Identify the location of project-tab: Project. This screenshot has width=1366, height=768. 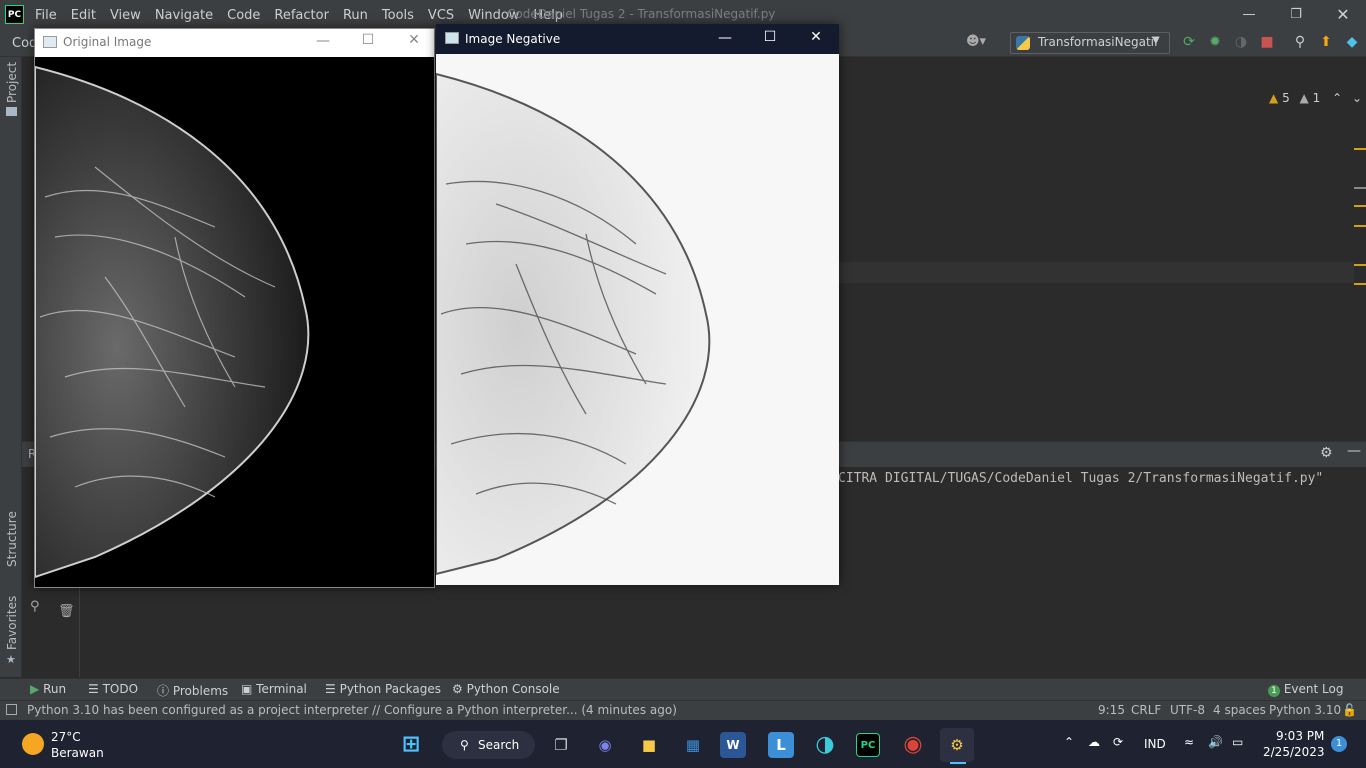
(12, 82).